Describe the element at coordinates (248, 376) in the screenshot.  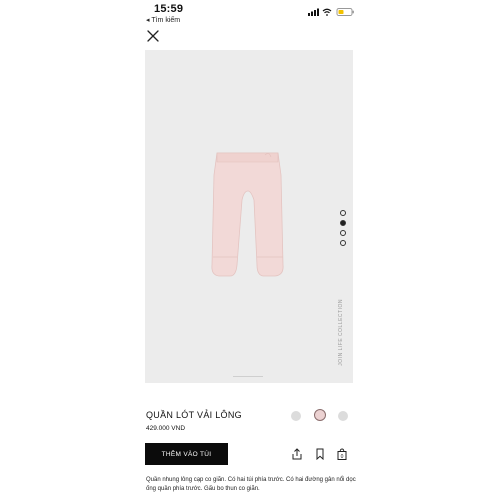
I see `image-indicator-line` at that location.